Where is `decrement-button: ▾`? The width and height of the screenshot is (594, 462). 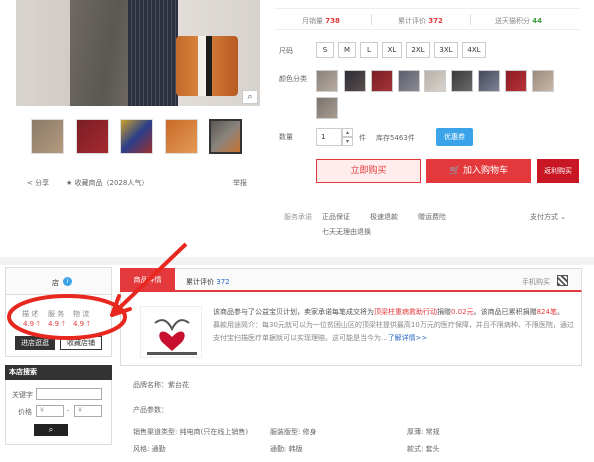
decrement-button: ▾ is located at coordinates (347, 141).